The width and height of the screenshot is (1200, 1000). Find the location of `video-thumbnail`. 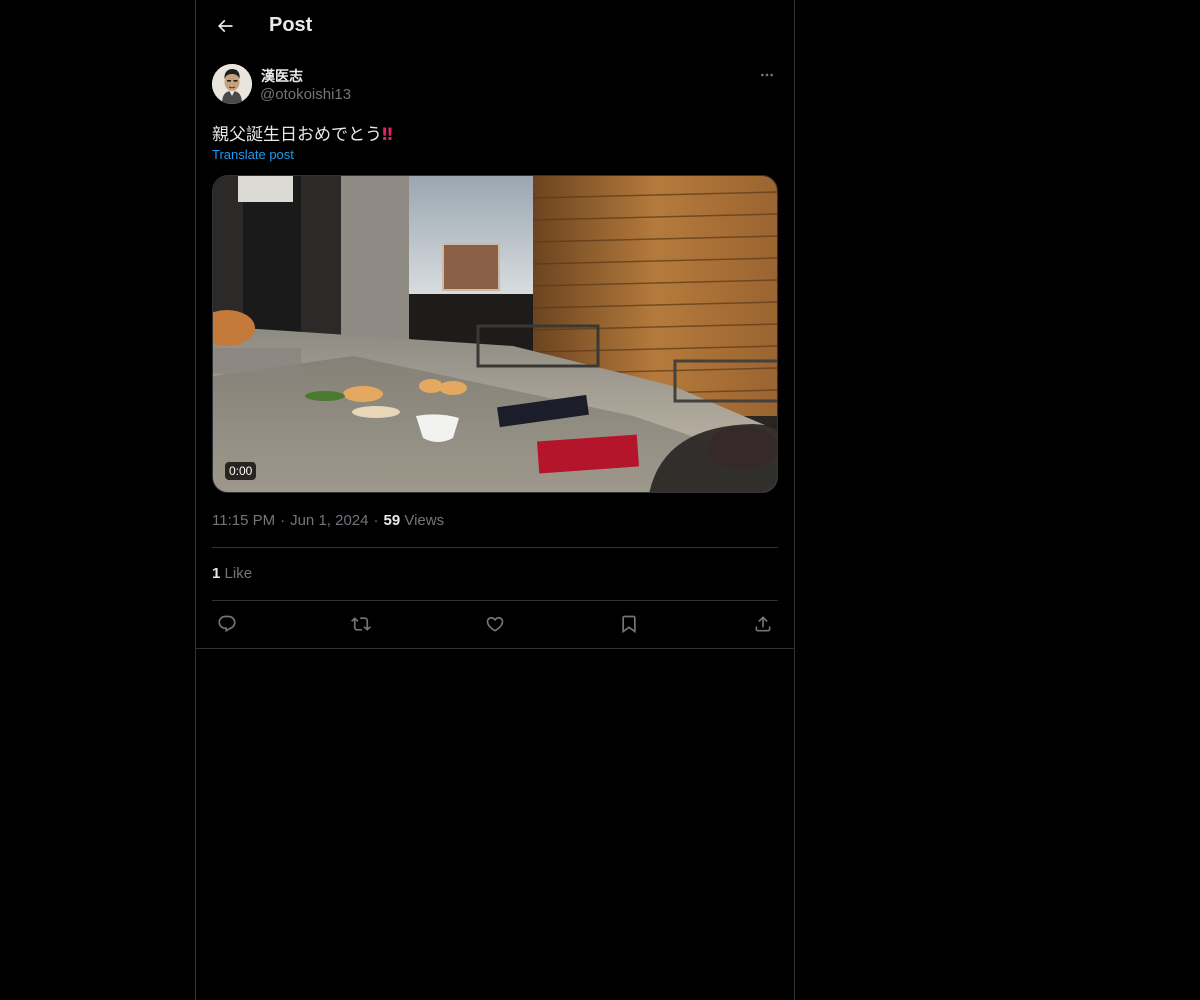

video-thumbnail is located at coordinates (495, 334).